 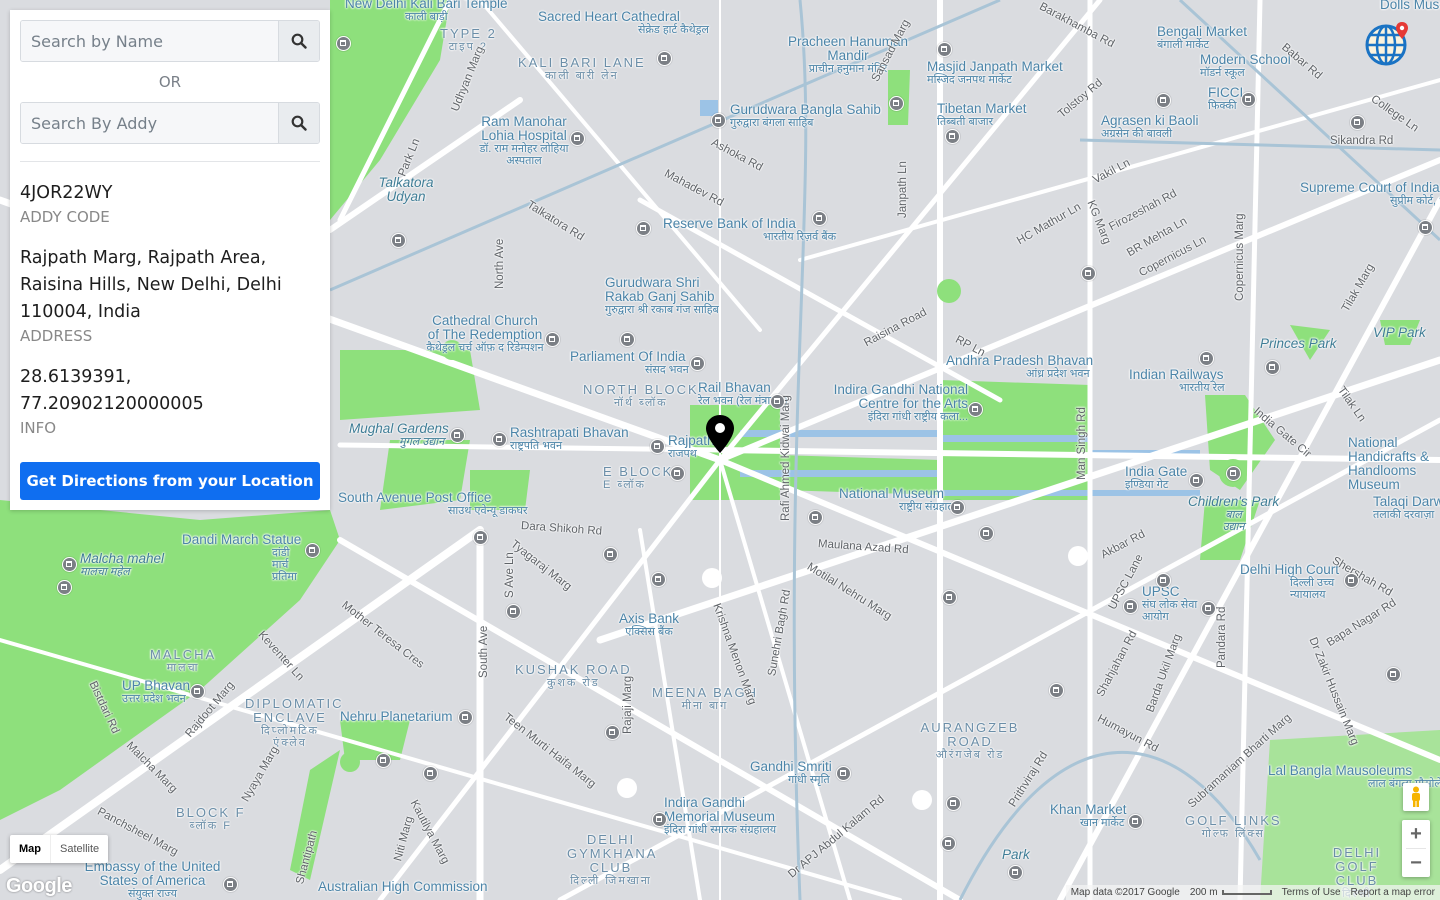 I want to click on location-pin-icon, so click(x=720, y=434).